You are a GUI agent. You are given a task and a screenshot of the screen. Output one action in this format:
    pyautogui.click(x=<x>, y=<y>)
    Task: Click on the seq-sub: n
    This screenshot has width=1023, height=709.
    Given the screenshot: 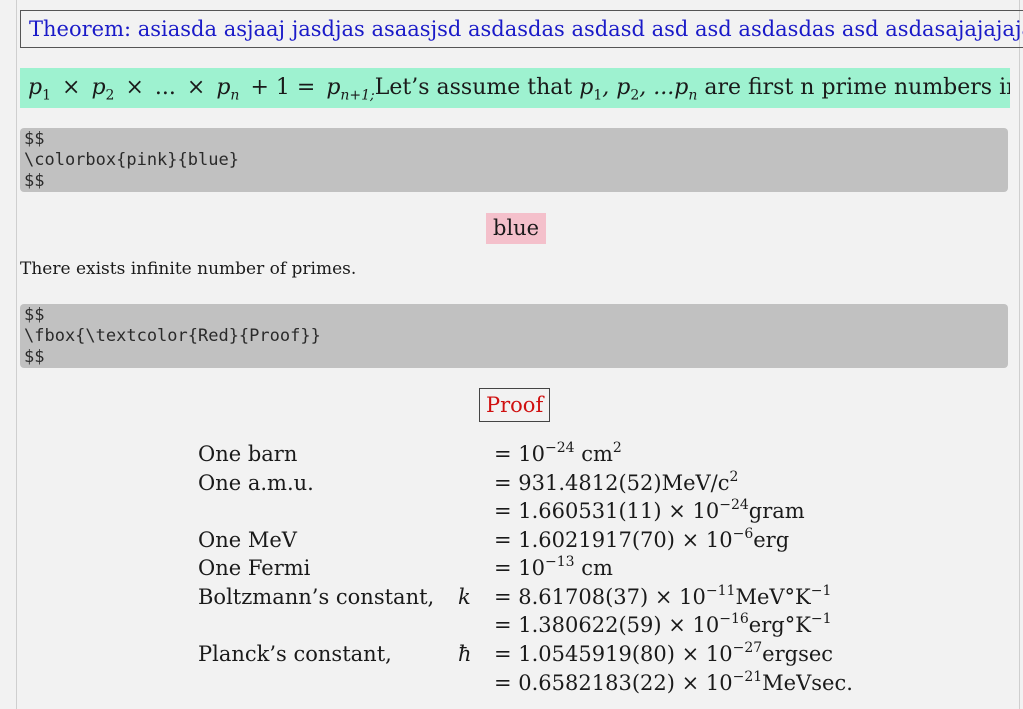 What is the action you would take?
    pyautogui.click(x=693, y=95)
    